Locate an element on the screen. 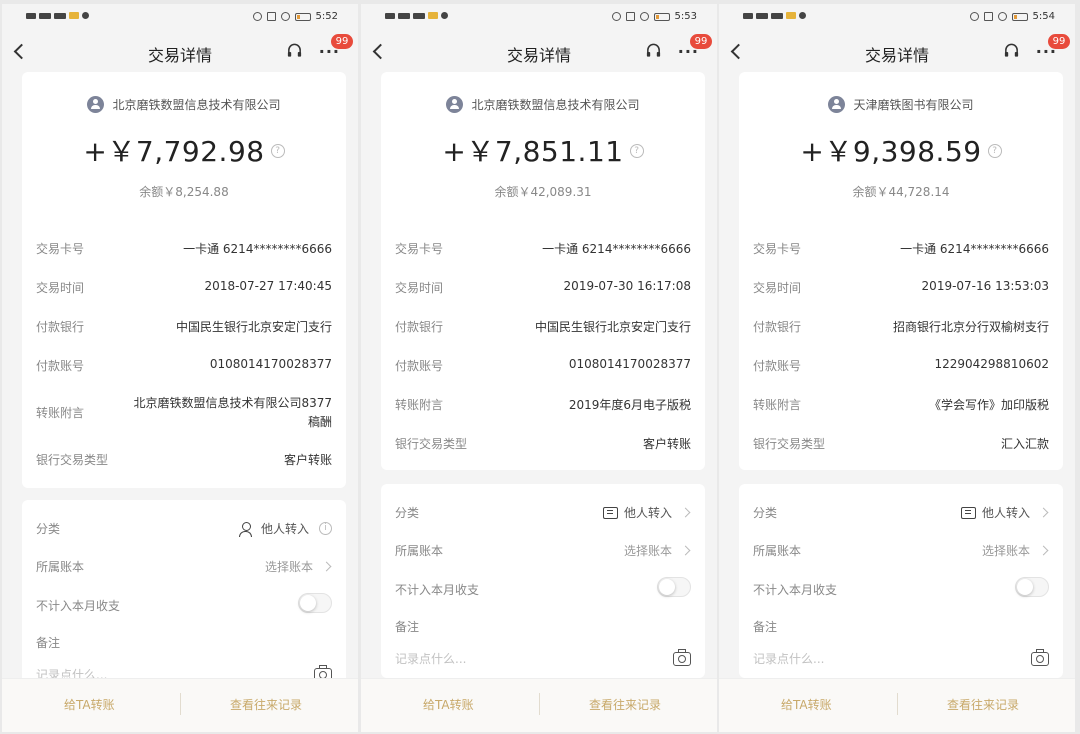 The image size is (1080, 734). transaction-amount: +￥7,851.11 is located at coordinates (533, 151).